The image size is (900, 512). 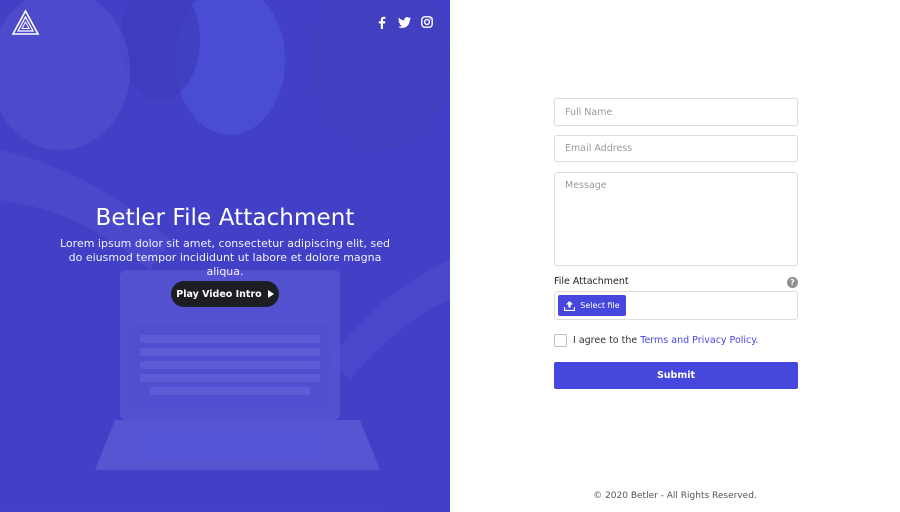 I want to click on agree-terms-checkbox, so click(x=560, y=340).